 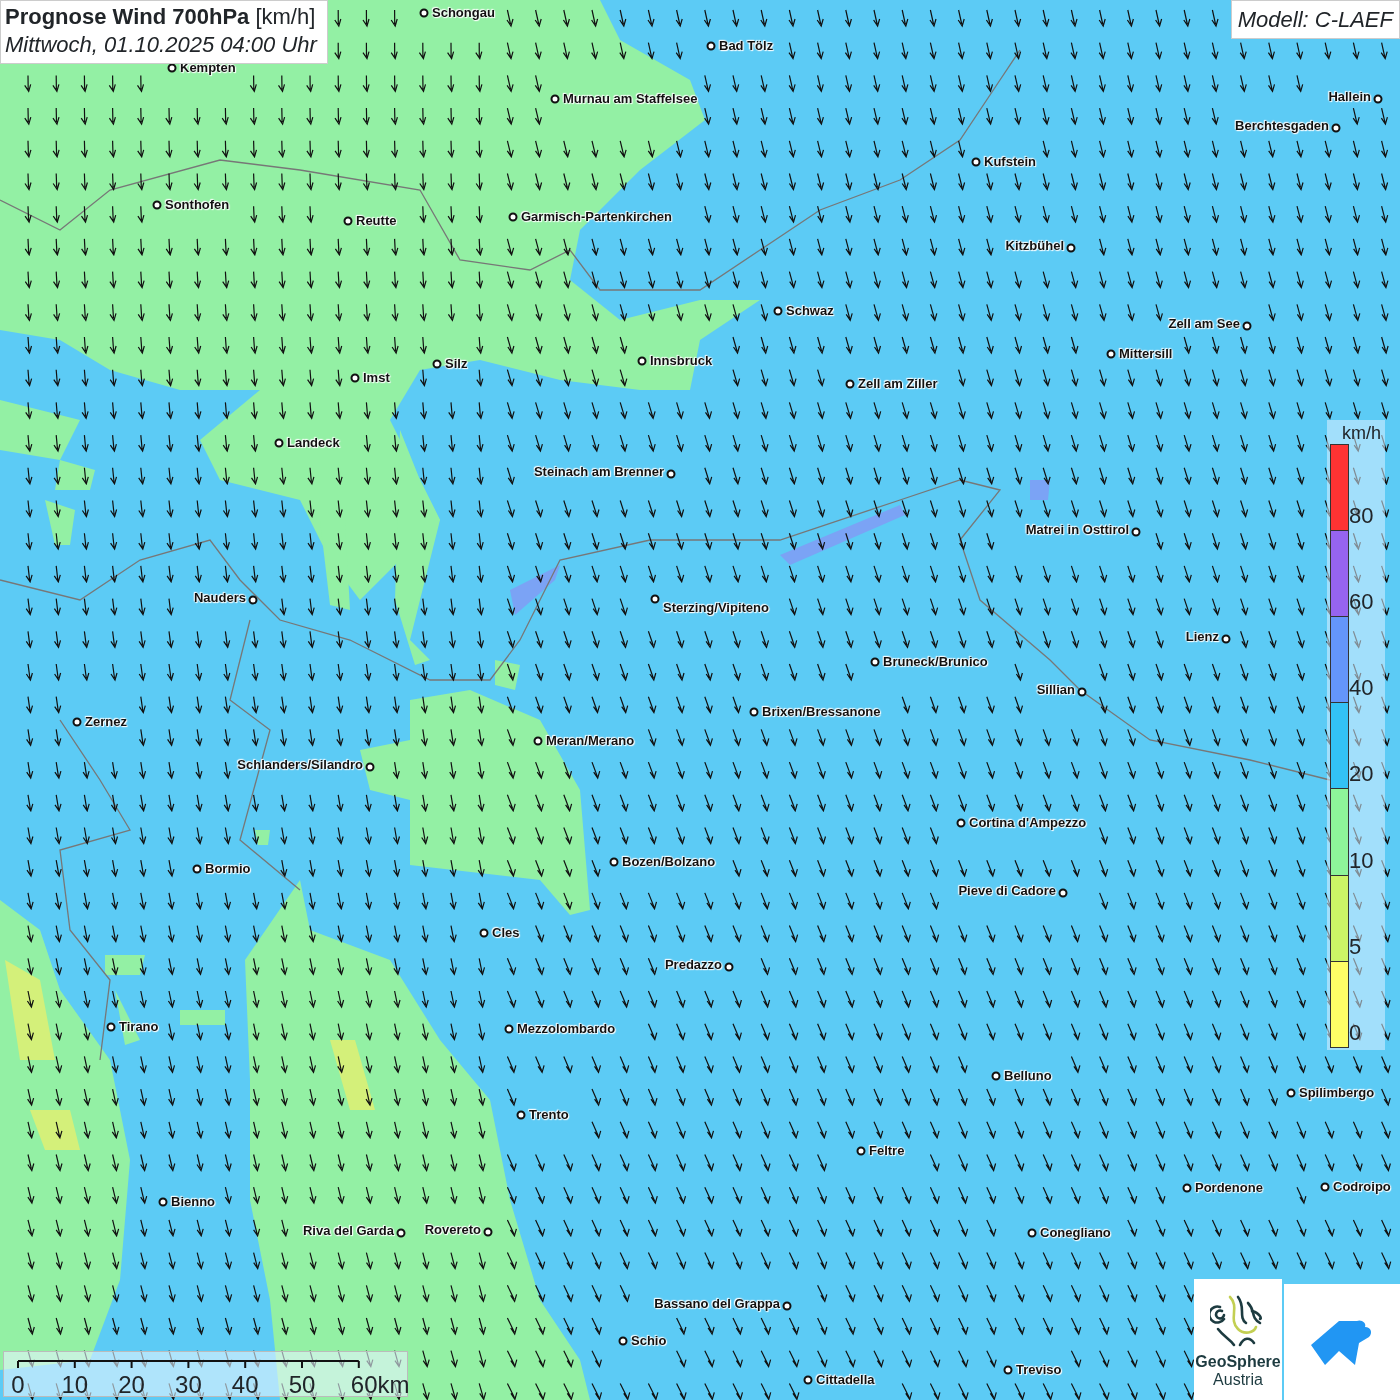 I want to click on city-label: Bienno, so click(x=193, y=1201).